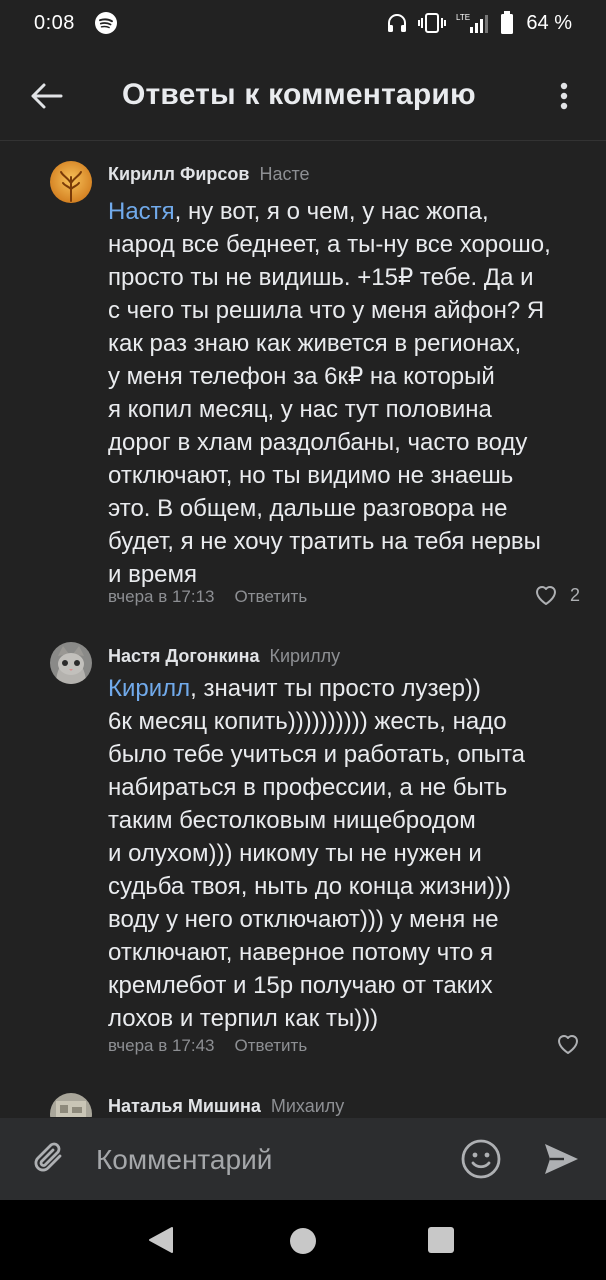 This screenshot has height=1280, width=606. Describe the element at coordinates (266, 1160) in the screenshot. I see `comment-input` at that location.